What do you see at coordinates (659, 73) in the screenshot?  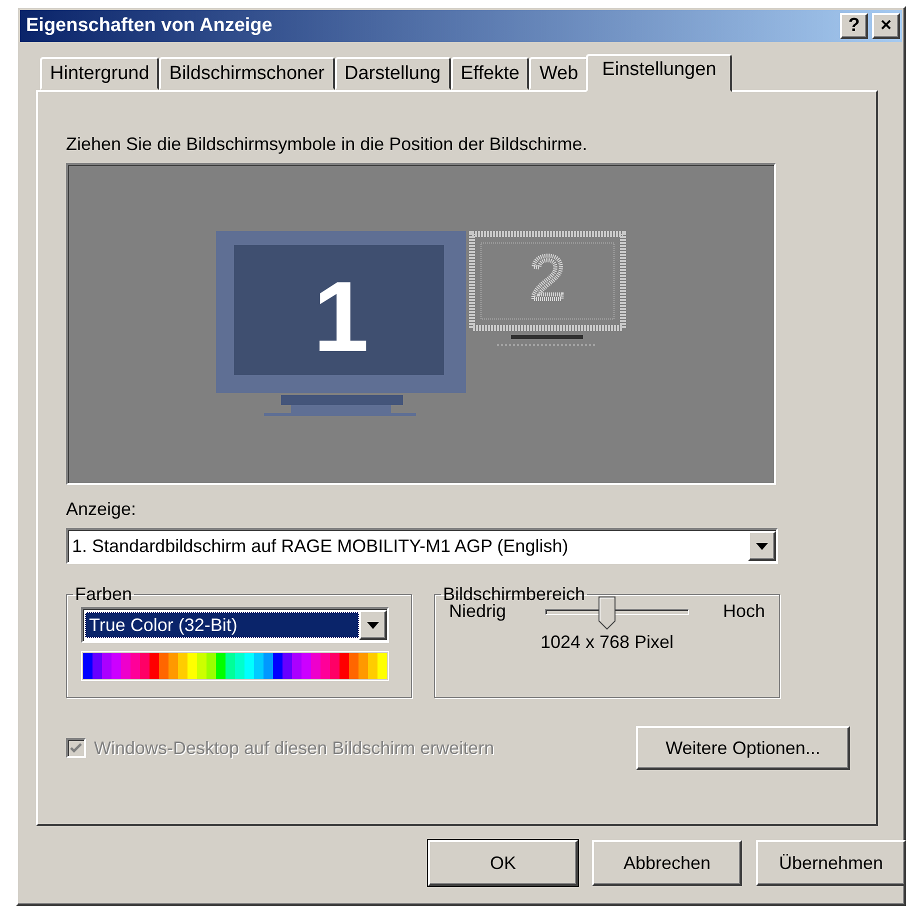 I see `tab: Einstellungen` at bounding box center [659, 73].